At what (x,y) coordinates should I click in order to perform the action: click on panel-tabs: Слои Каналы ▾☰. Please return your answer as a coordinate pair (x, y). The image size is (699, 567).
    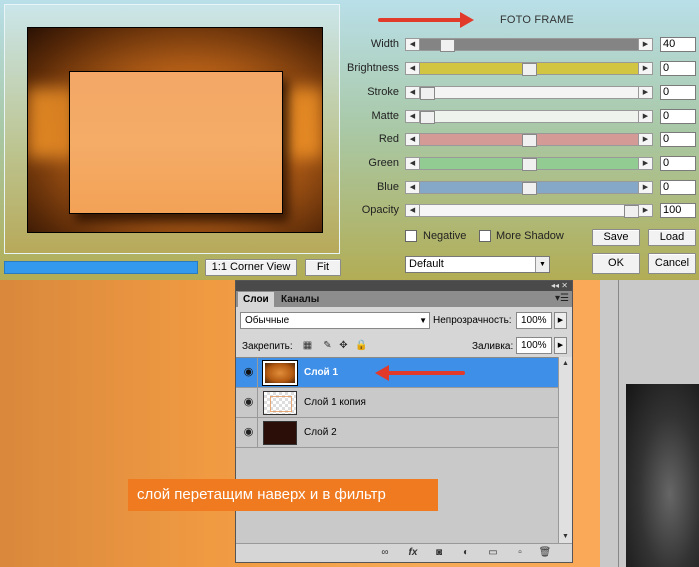
    Looking at the image, I should click on (404, 299).